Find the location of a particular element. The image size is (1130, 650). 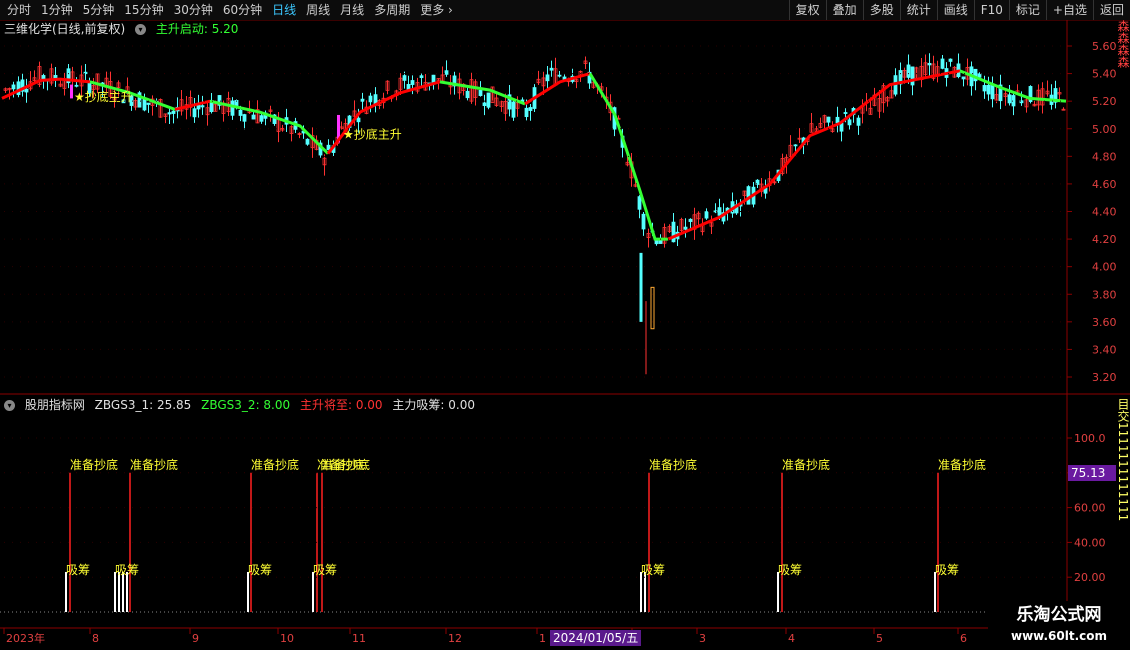

time-tick-label: 10 is located at coordinates (287, 638).